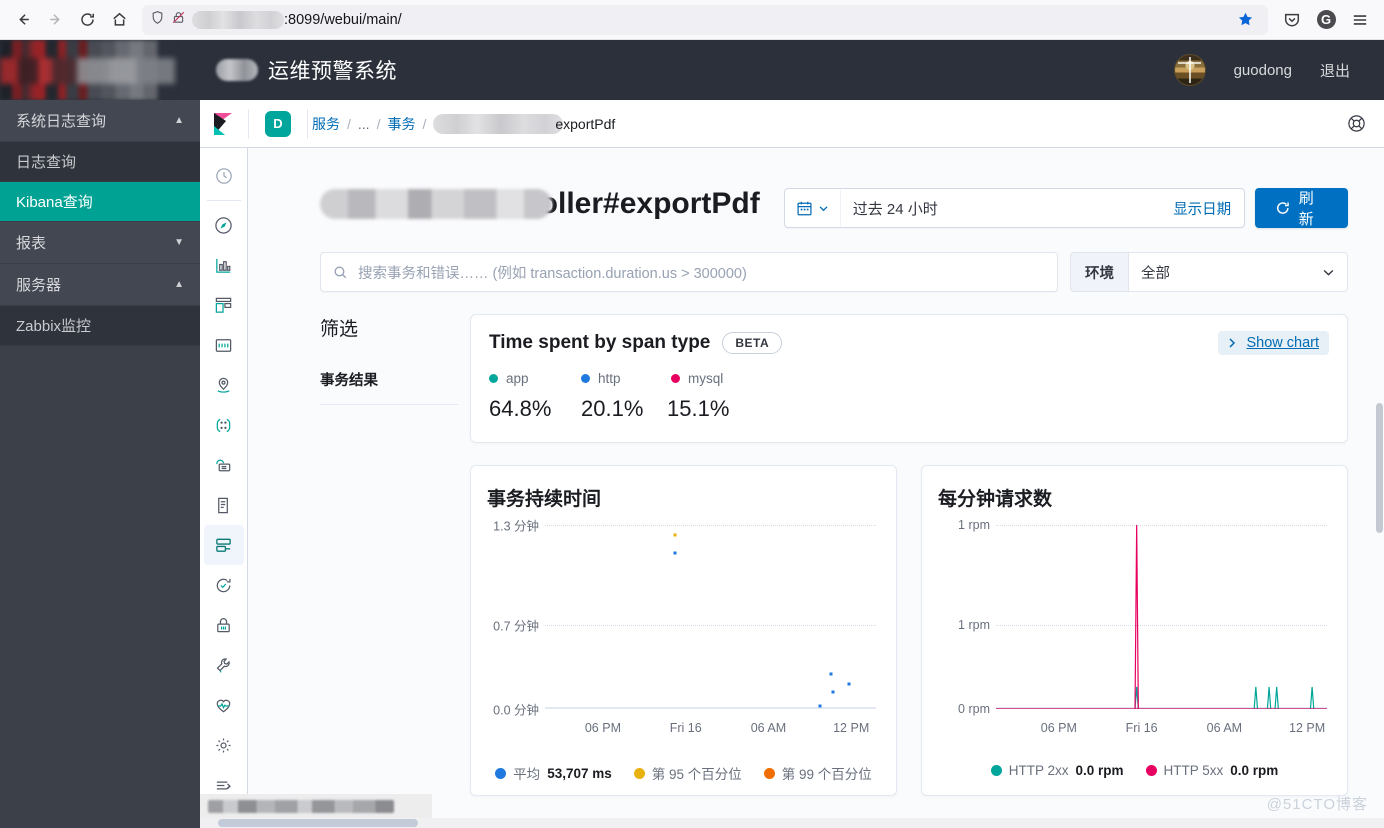  I want to click on shield-icon, so click(157, 19).